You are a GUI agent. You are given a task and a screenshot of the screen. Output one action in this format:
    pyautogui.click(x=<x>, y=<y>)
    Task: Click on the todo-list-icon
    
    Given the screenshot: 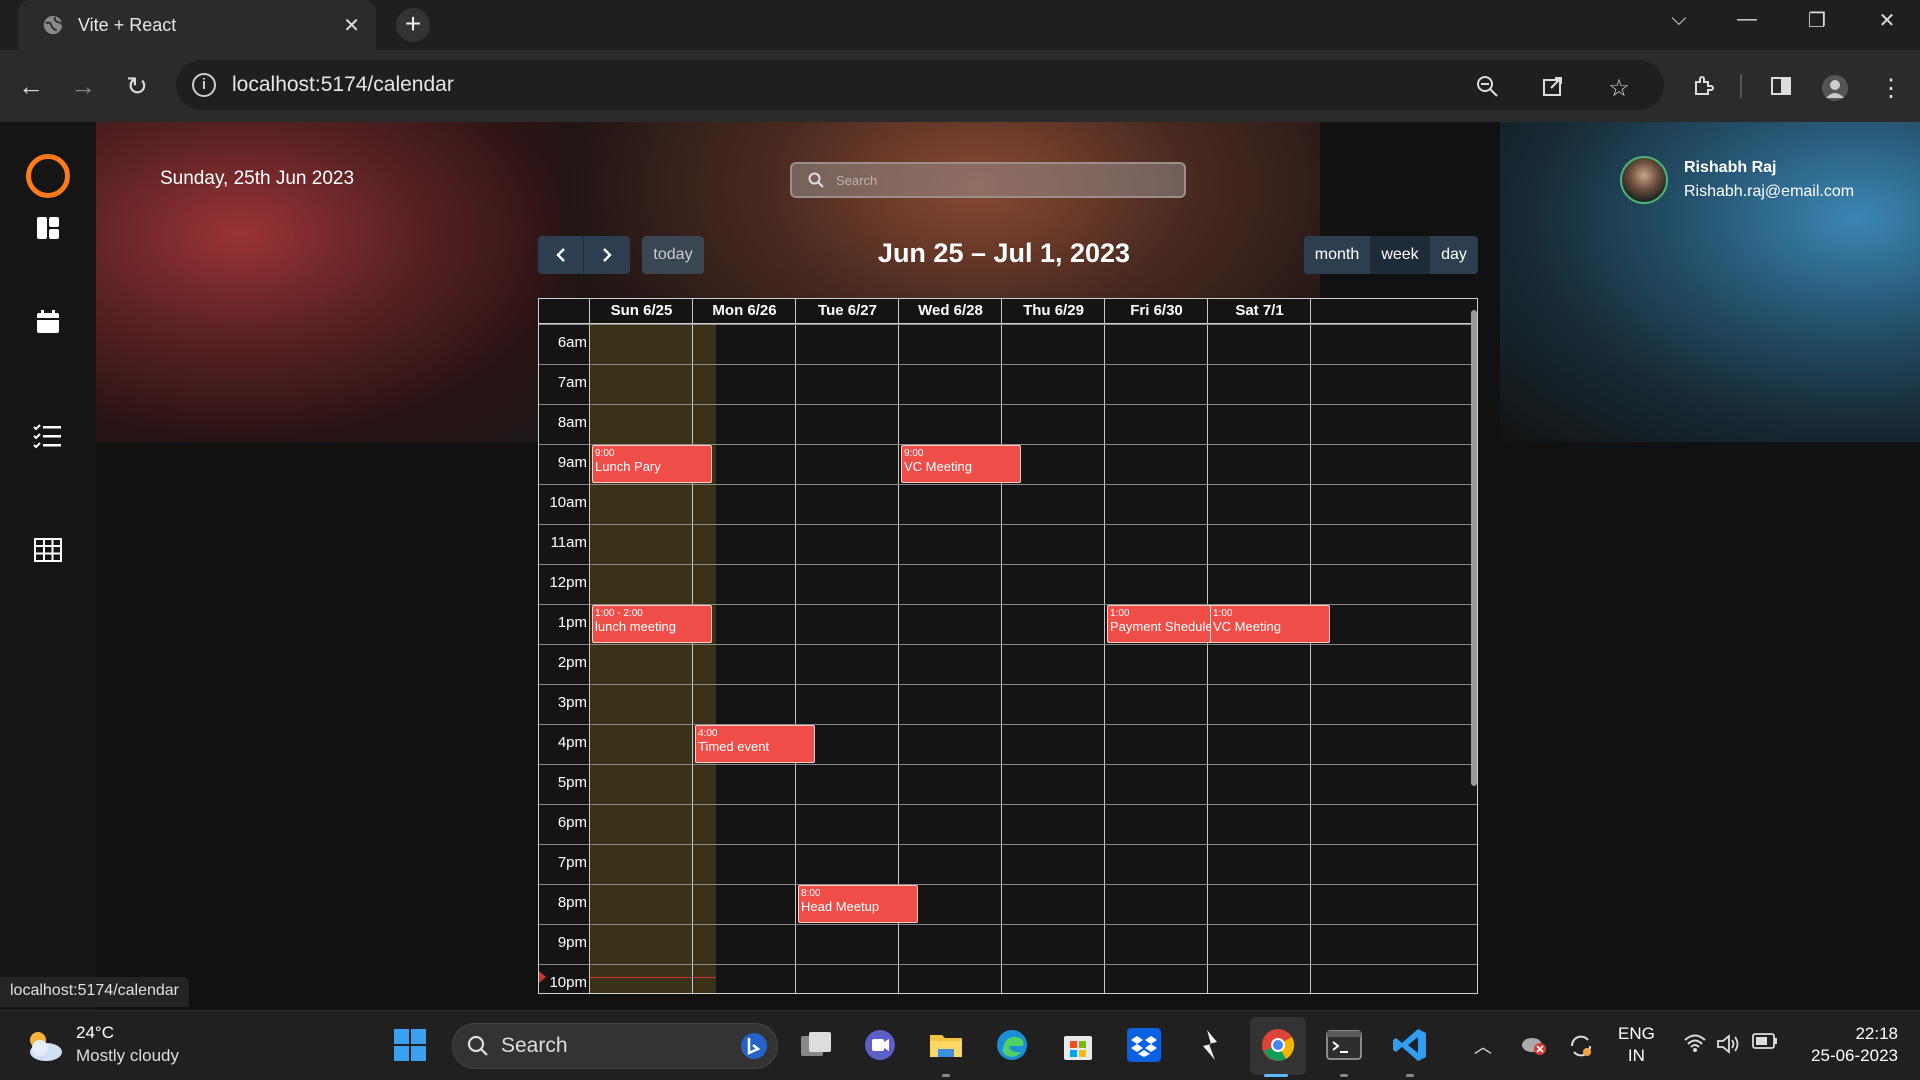 What is the action you would take?
    pyautogui.click(x=48, y=436)
    